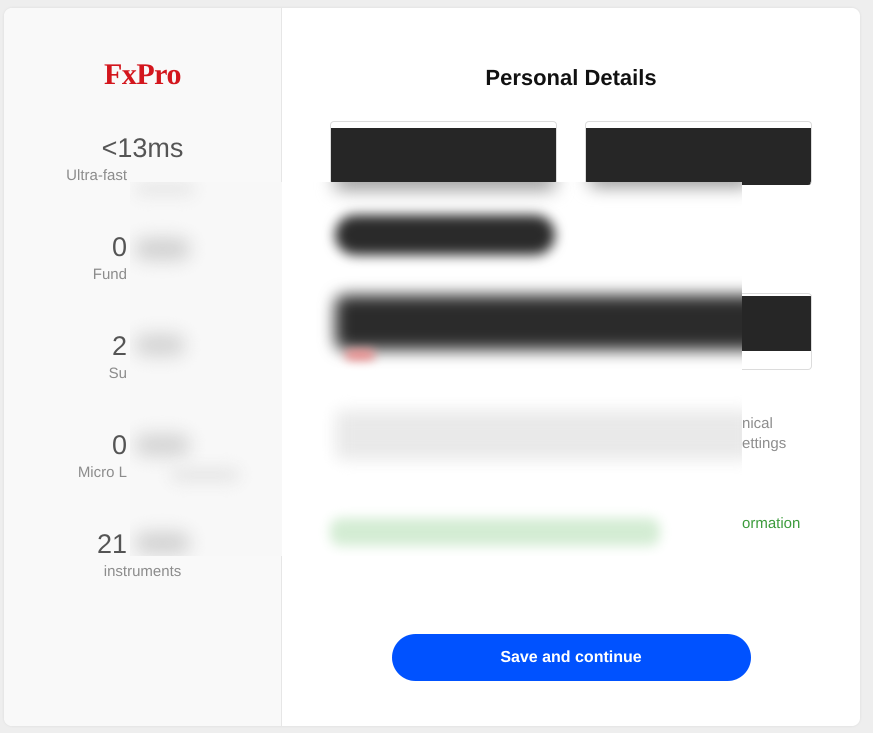 Image resolution: width=873 pixels, height=733 pixels. I want to click on stat-value: 21, so click(111, 544).